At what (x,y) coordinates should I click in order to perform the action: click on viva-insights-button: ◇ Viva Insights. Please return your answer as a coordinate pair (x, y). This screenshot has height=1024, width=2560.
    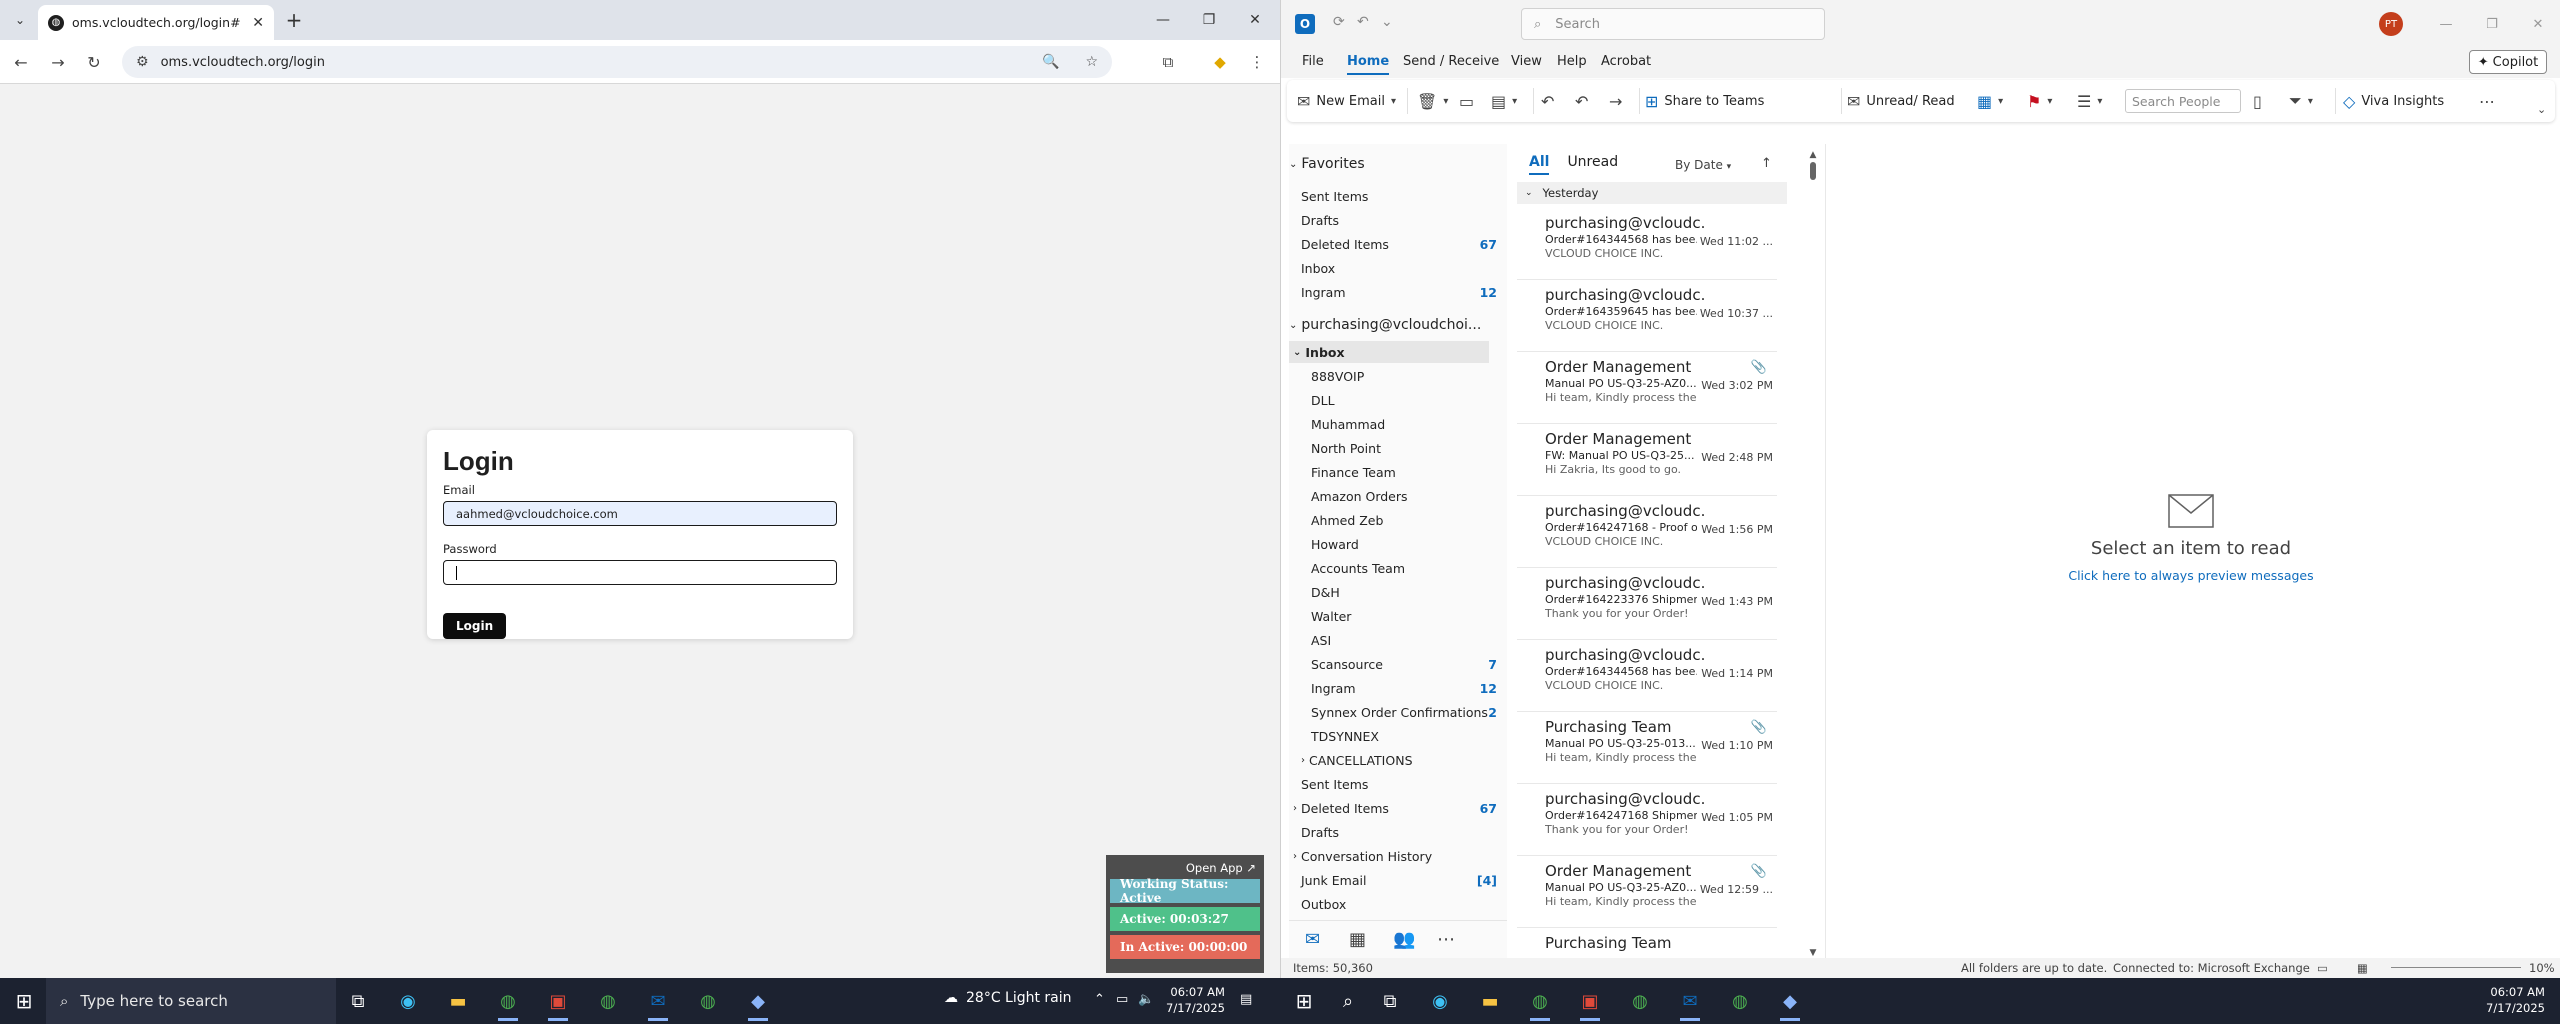
    Looking at the image, I should click on (2393, 101).